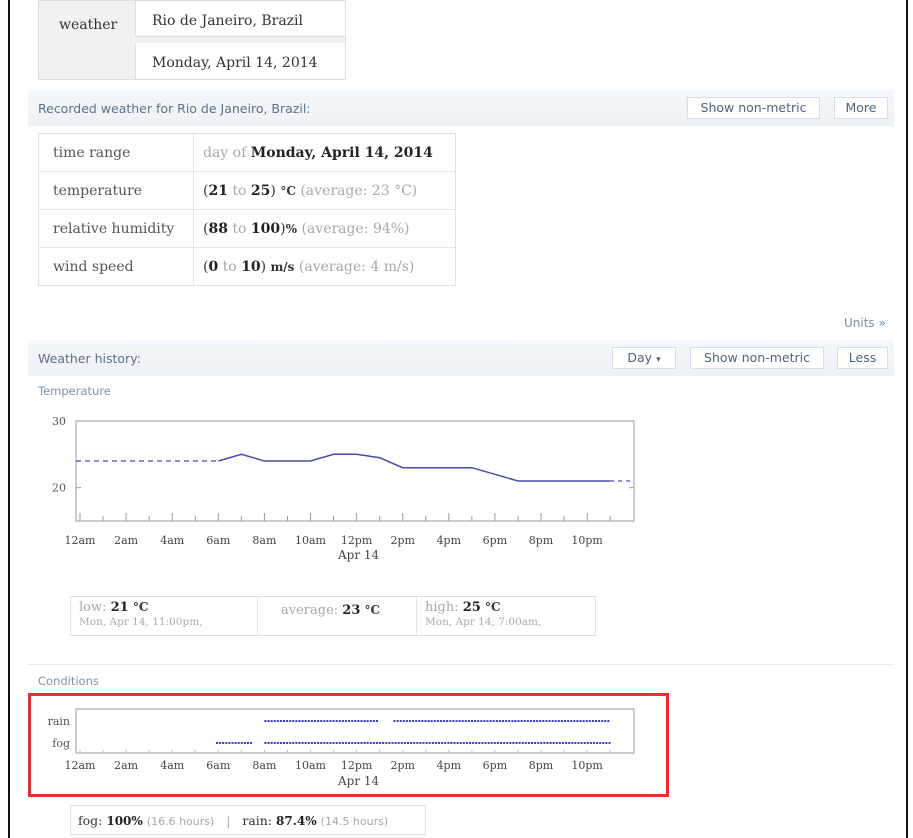 The height and width of the screenshot is (838, 913). I want to click on low-unit: °C, so click(140, 607).